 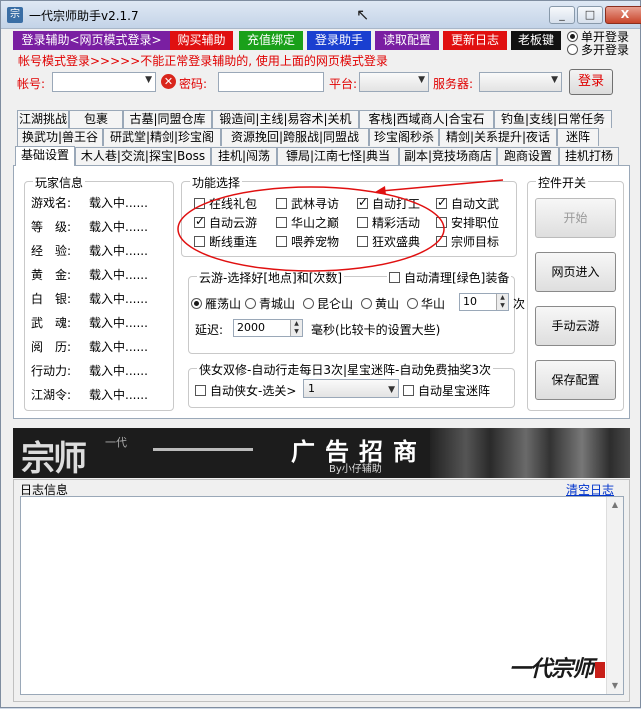 I want to click on recharge-bind-button: 充值绑定, so click(x=271, y=40).